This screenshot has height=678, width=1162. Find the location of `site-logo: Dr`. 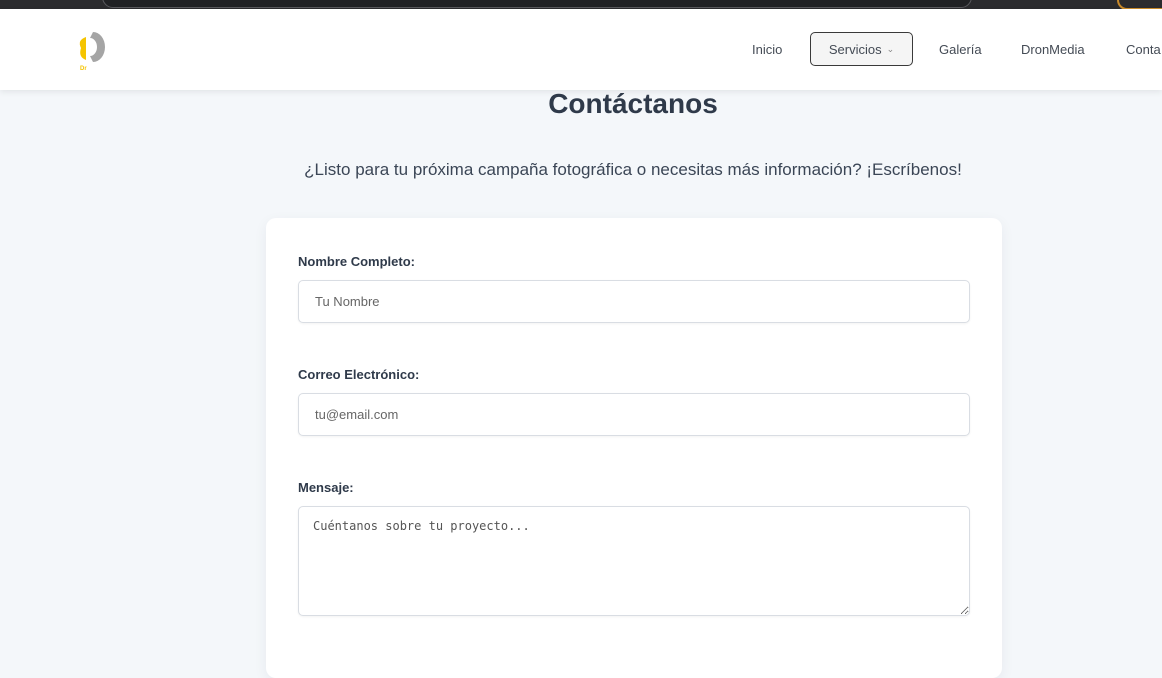

site-logo: Dr is located at coordinates (94, 50).